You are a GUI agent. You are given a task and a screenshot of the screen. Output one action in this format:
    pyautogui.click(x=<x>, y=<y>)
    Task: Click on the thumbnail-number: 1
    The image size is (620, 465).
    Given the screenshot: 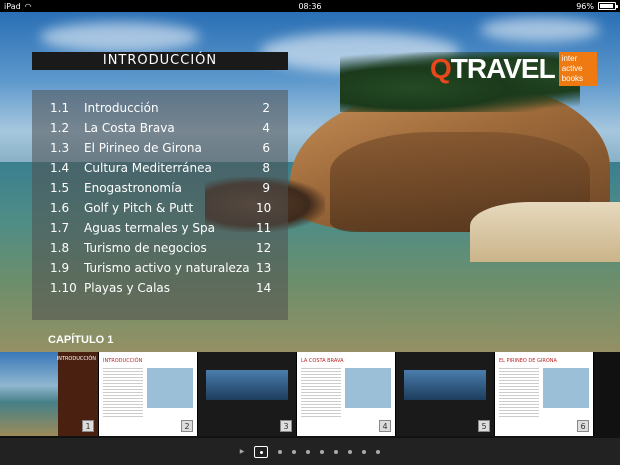 What is the action you would take?
    pyautogui.click(x=88, y=426)
    